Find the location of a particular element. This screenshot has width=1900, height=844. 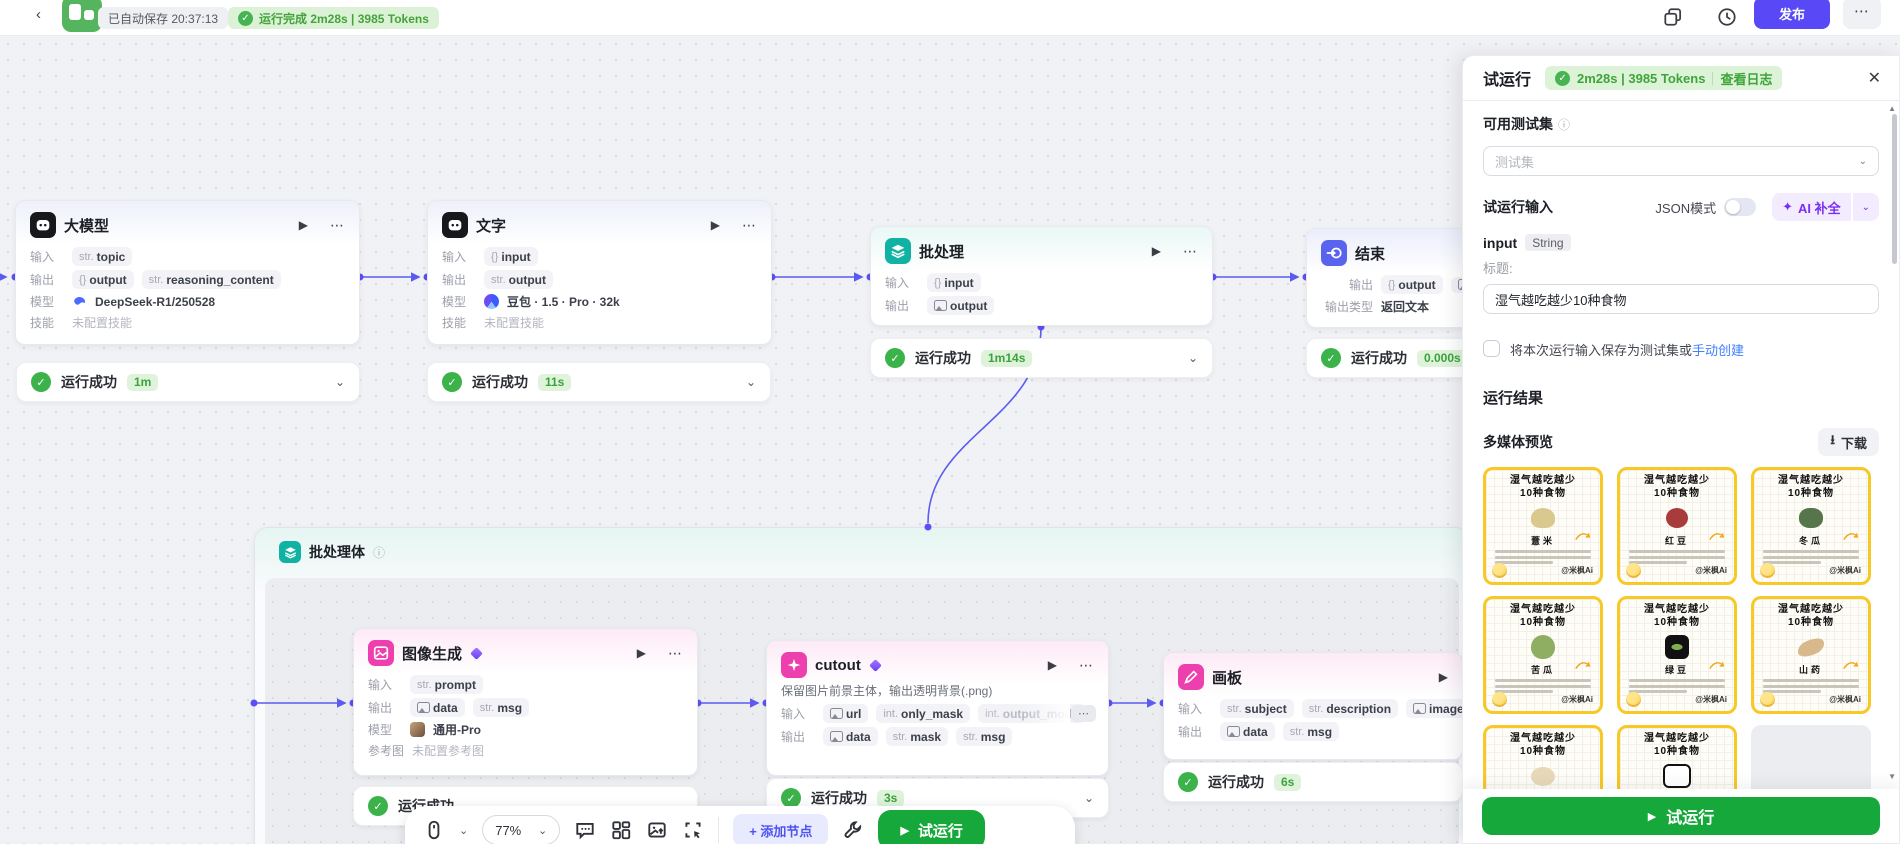

zoom-select: 77% ⌄ is located at coordinates (521, 829).